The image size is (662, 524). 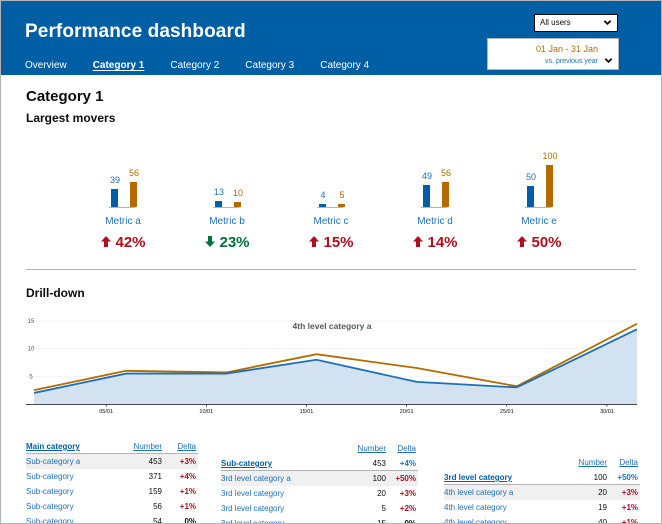 I want to click on current-value: 4, so click(x=323, y=195).